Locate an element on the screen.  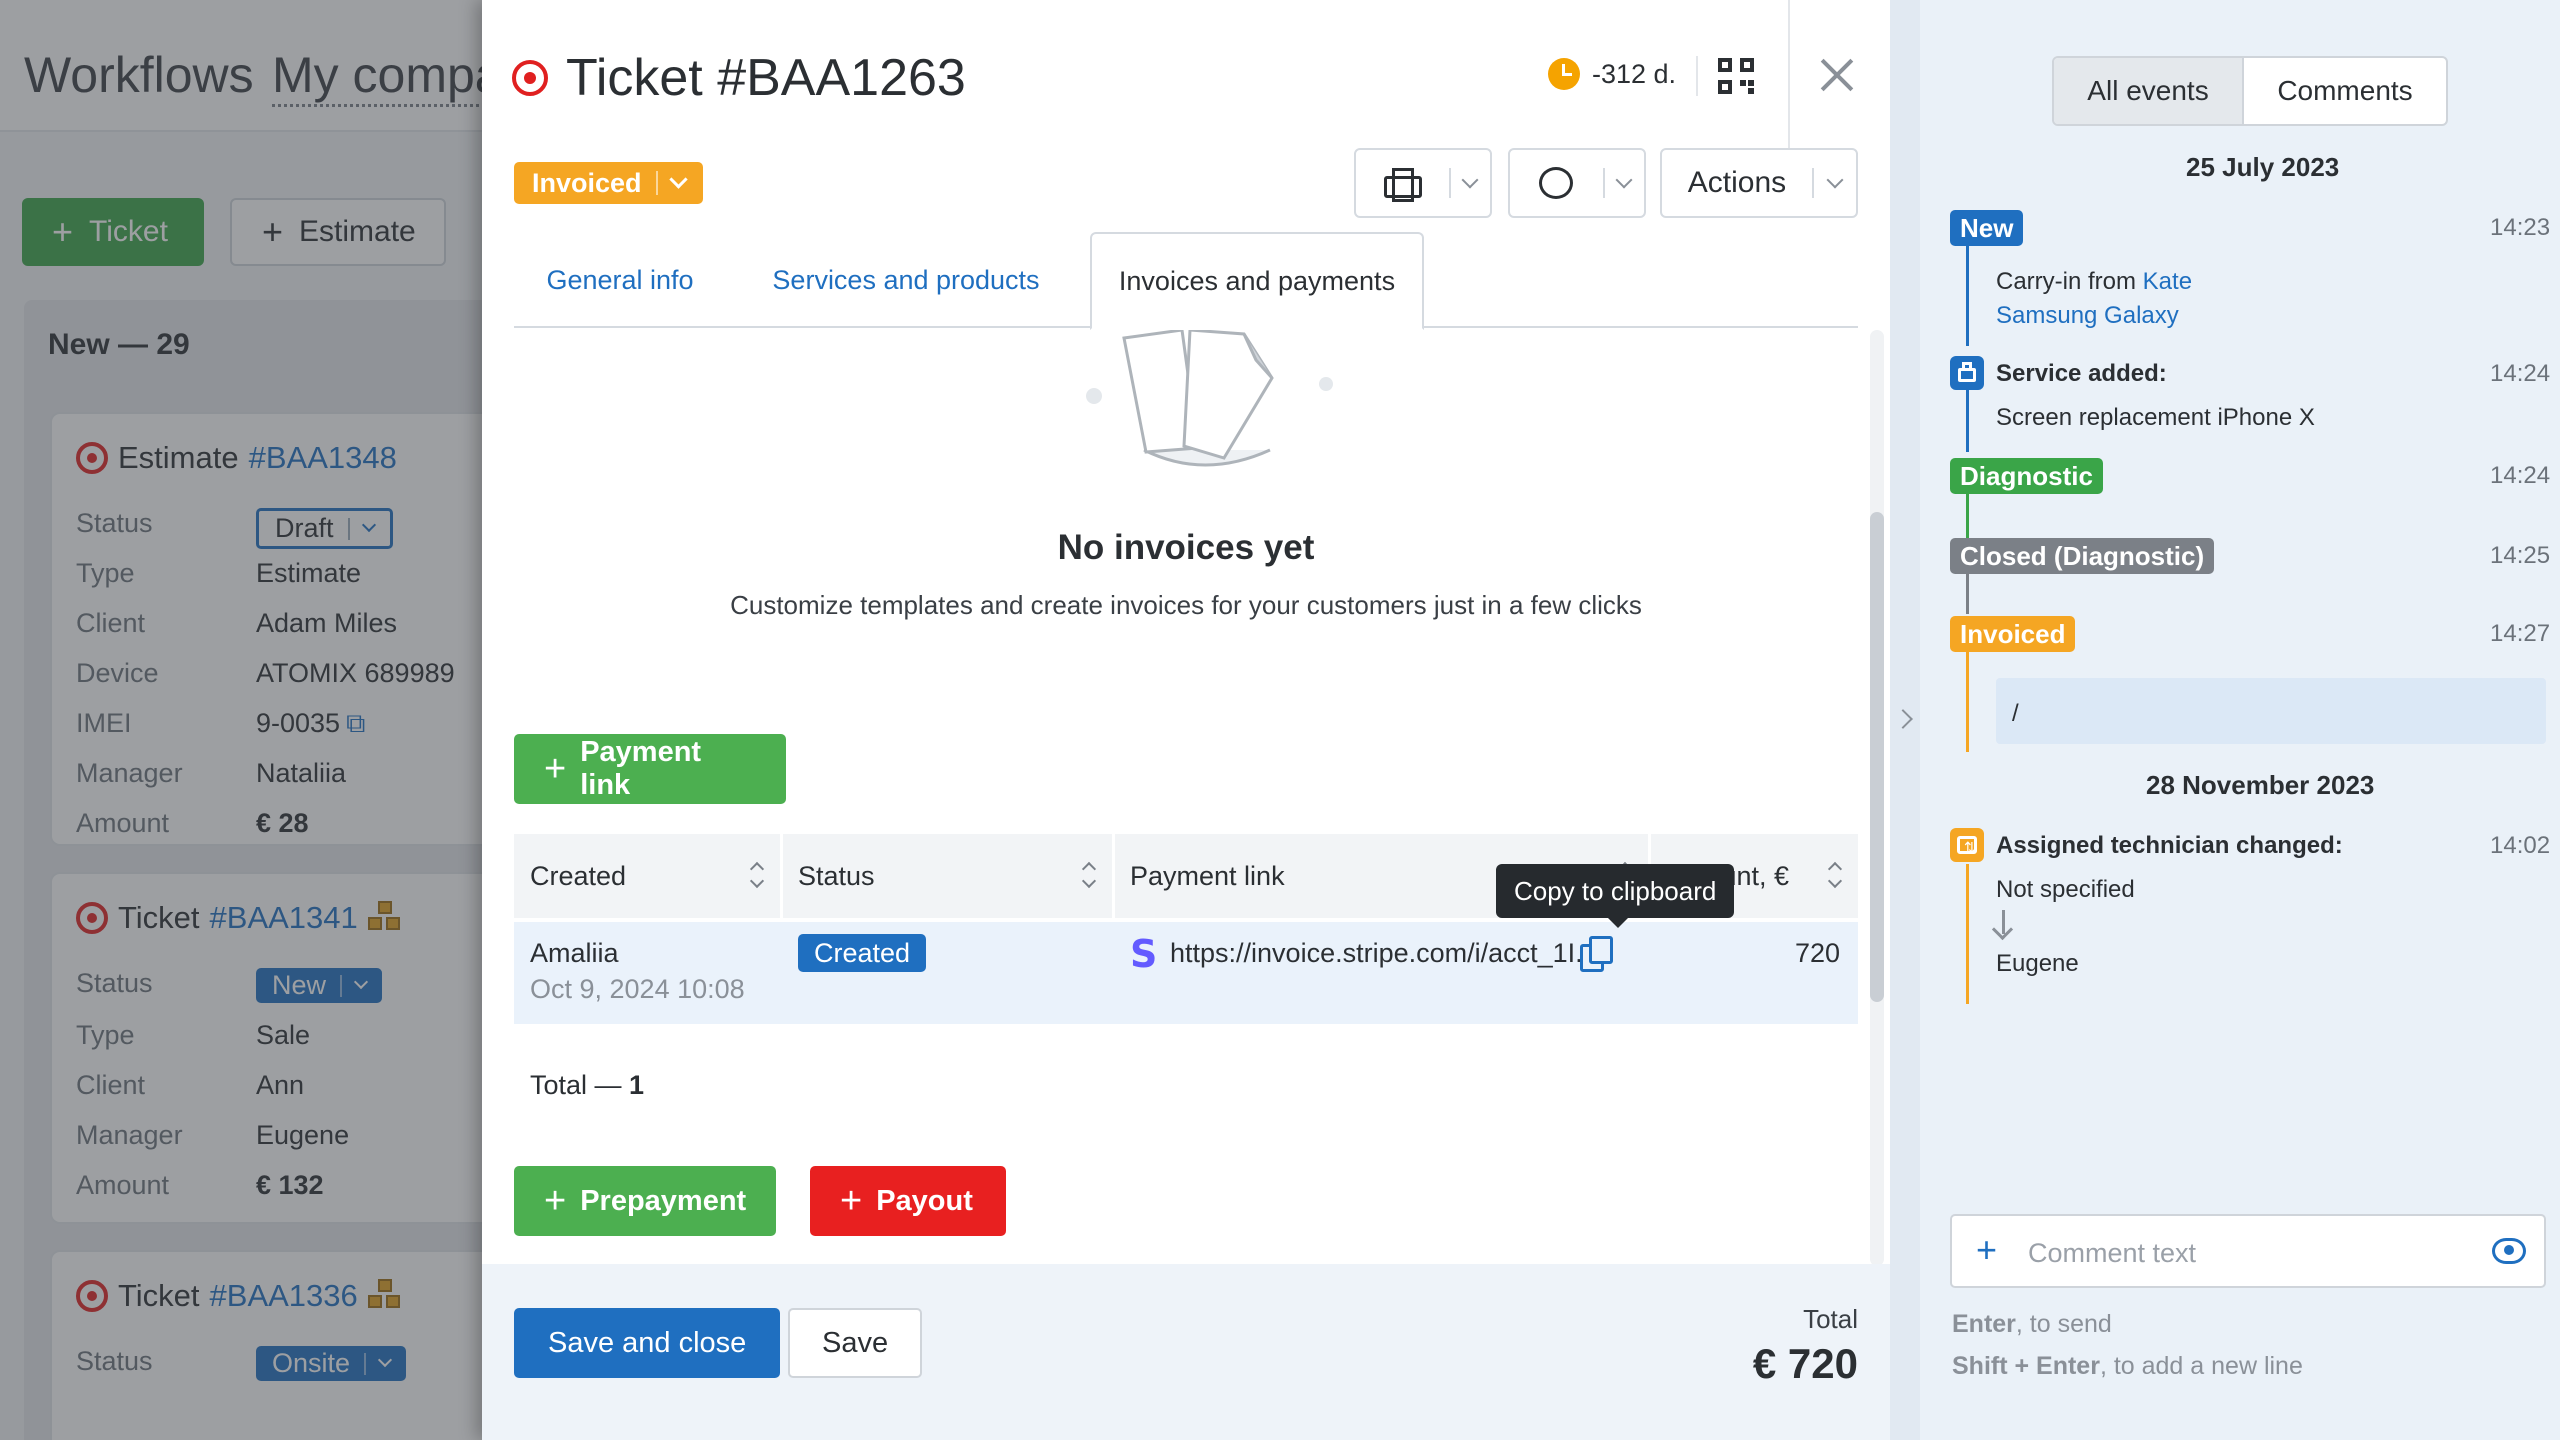
clock-icon is located at coordinates (1564, 74).